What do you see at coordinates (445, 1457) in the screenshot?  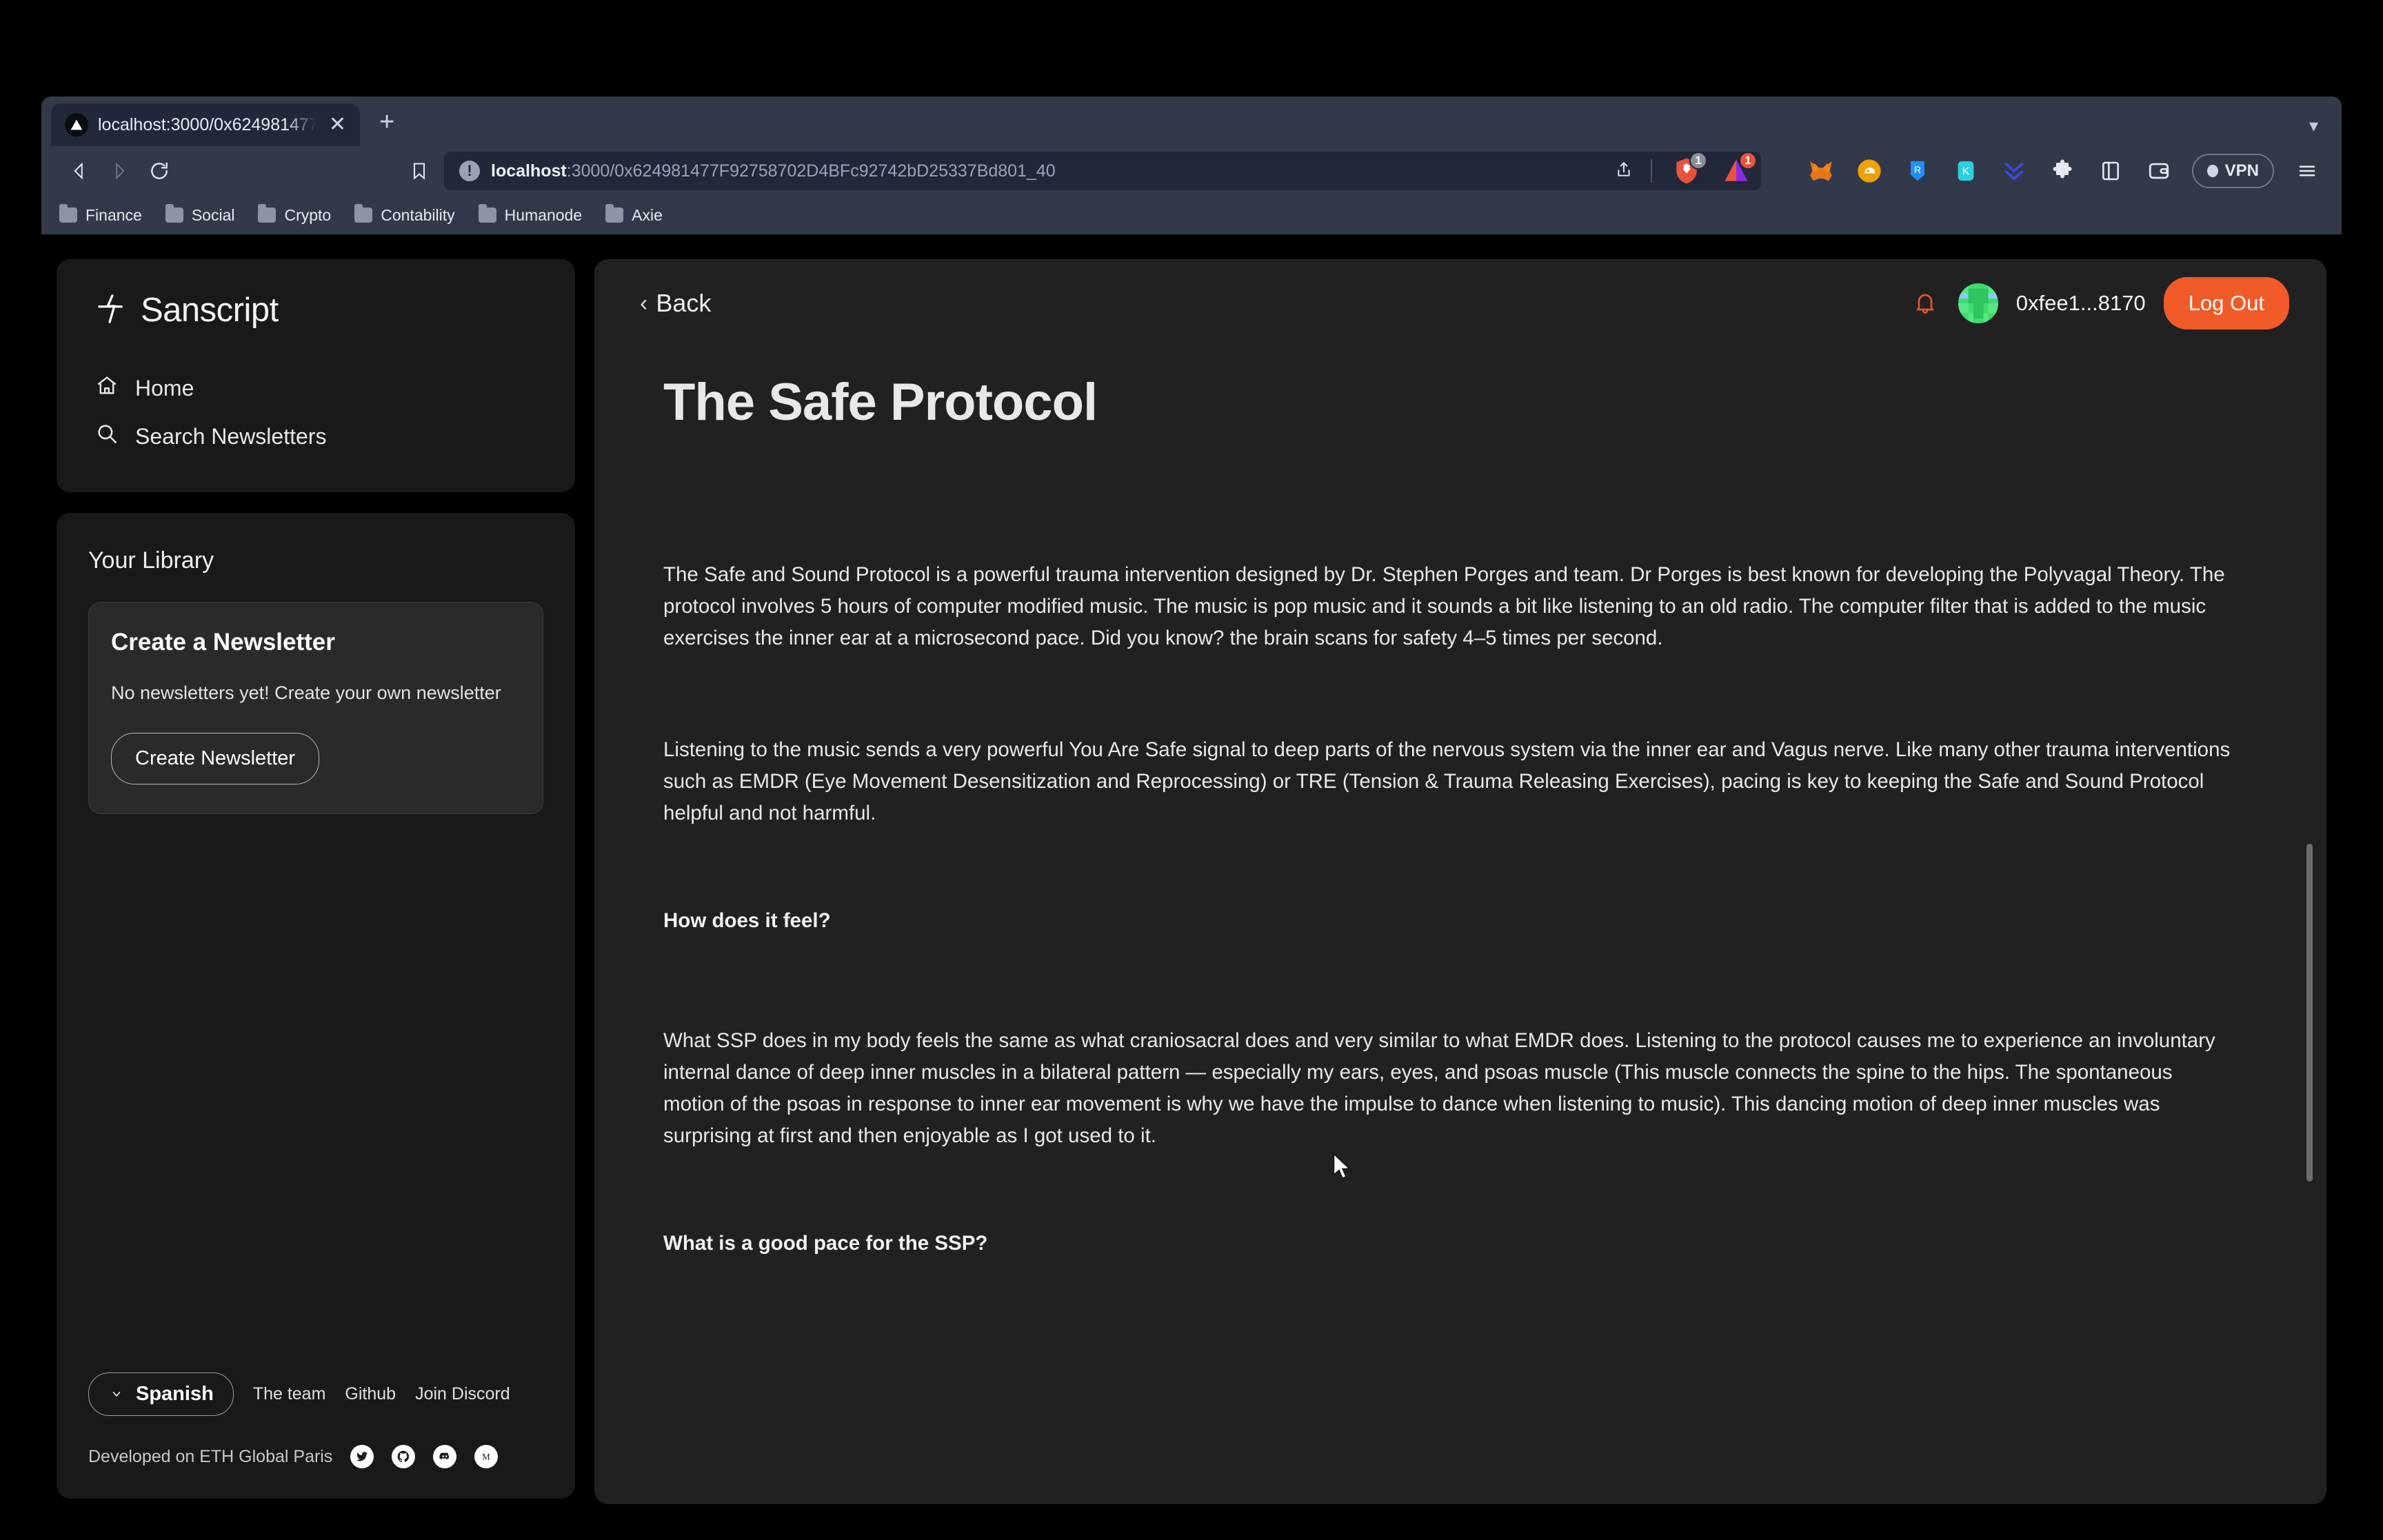 I see `discord-icon` at bounding box center [445, 1457].